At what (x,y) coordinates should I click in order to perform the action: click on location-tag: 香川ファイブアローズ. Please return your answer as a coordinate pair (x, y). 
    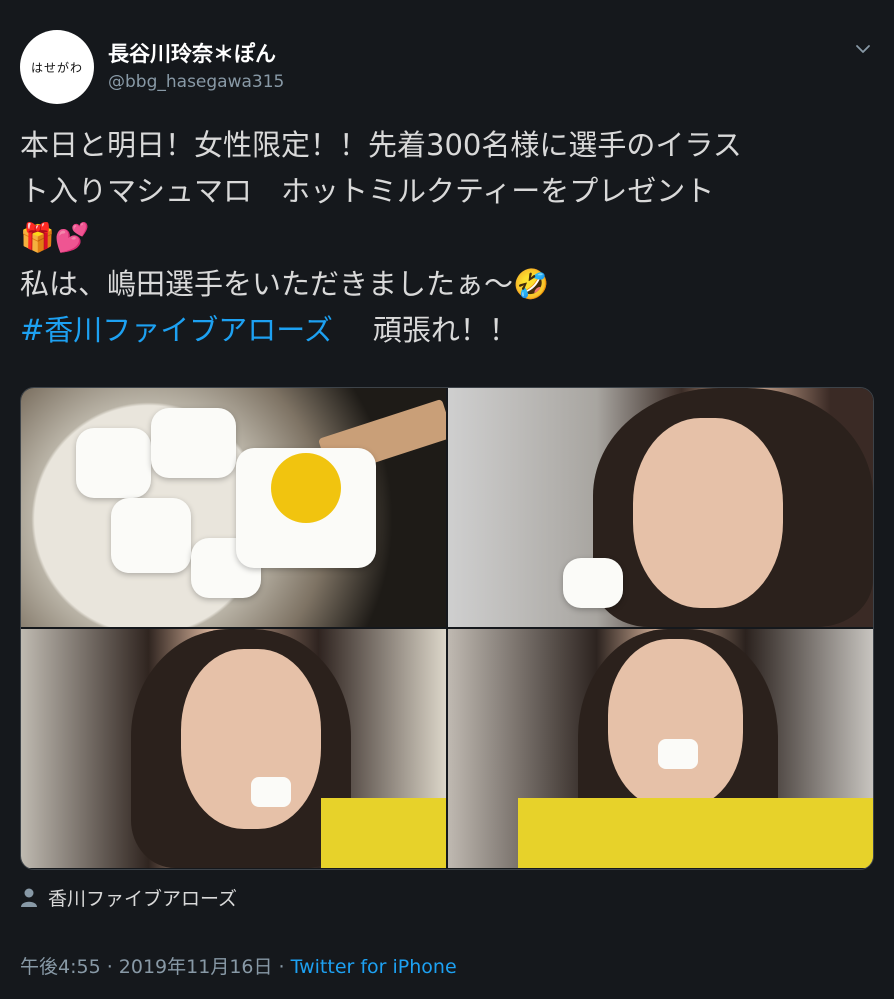
    Looking at the image, I should click on (128, 897).